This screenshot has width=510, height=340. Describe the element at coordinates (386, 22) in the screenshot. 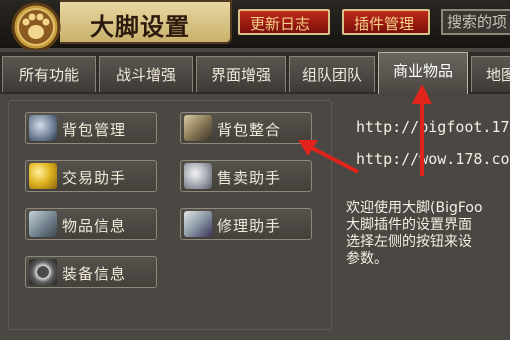

I see `plugin-manager-button: 插件管理` at that location.